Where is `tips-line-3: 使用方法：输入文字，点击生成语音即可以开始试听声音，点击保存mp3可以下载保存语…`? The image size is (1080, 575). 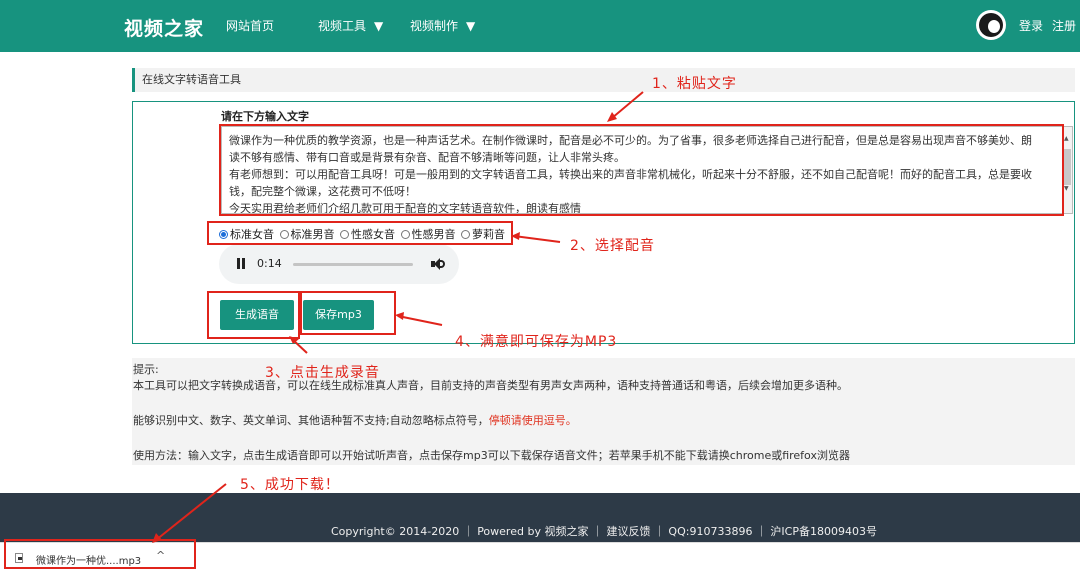
tips-line-3: 使用方法：输入文字，点击生成语音即可以开始试听声音，点击保存mp3可以下载保存语… is located at coordinates (491, 455).